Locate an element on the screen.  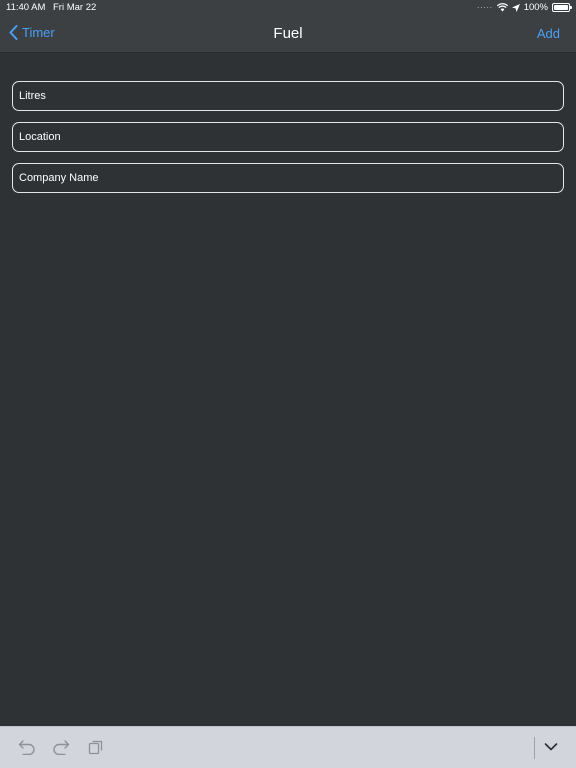
navigation-bar: Timer Fuel Add is located at coordinates (288, 34).